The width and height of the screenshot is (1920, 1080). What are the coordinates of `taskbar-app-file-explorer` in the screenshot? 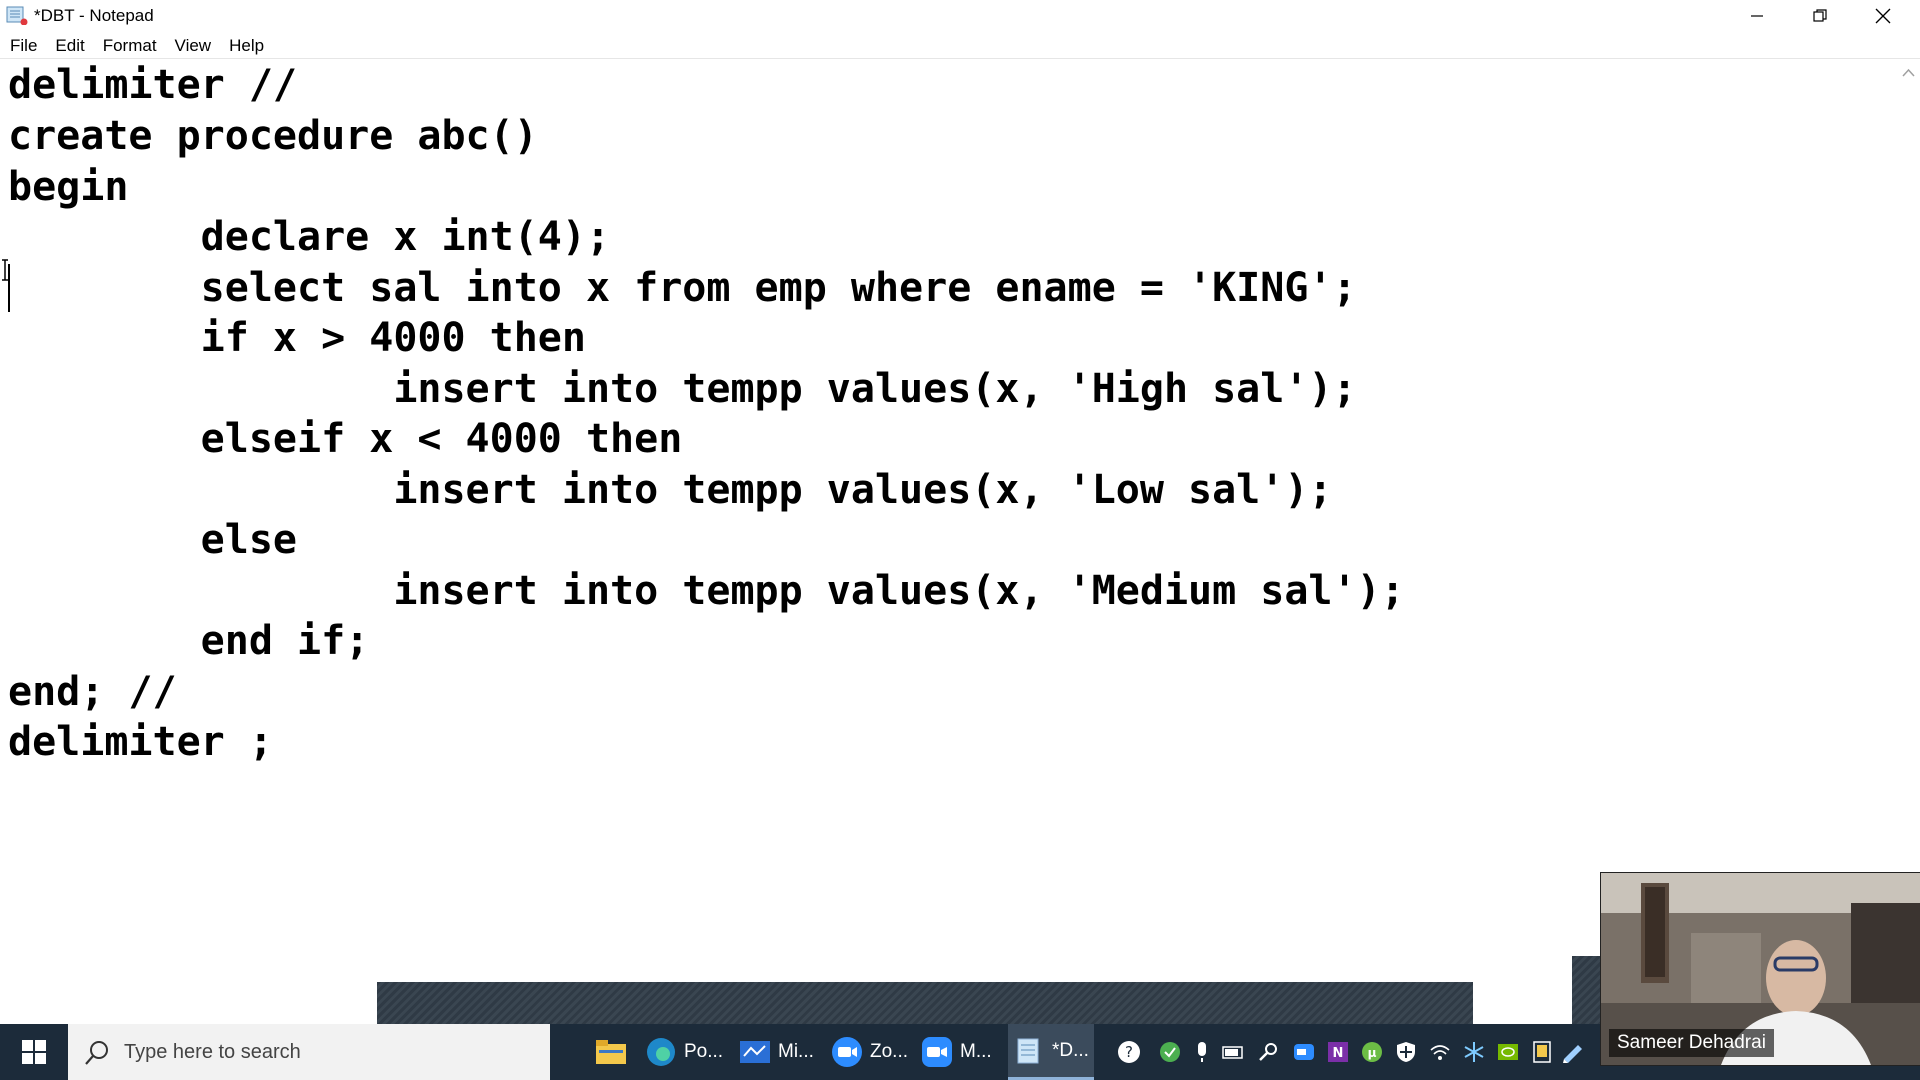 It's located at (611, 1052).